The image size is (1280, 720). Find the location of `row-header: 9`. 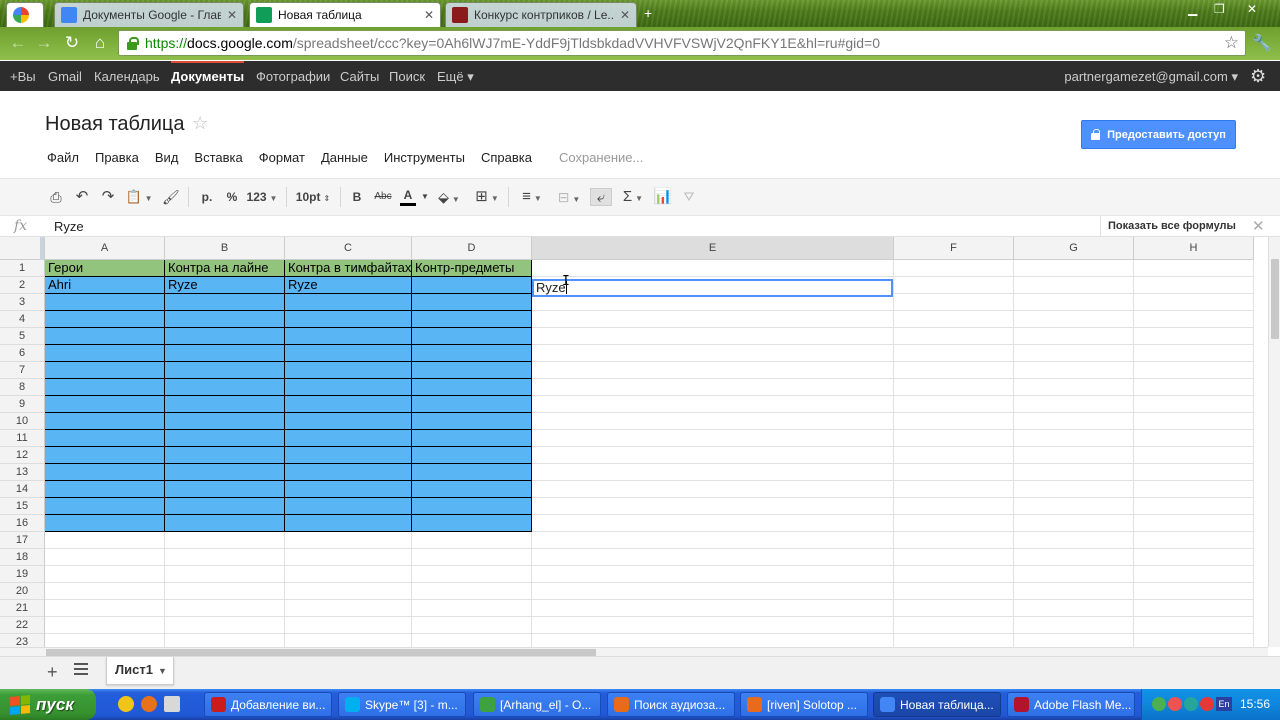

row-header: 9 is located at coordinates (22, 404).